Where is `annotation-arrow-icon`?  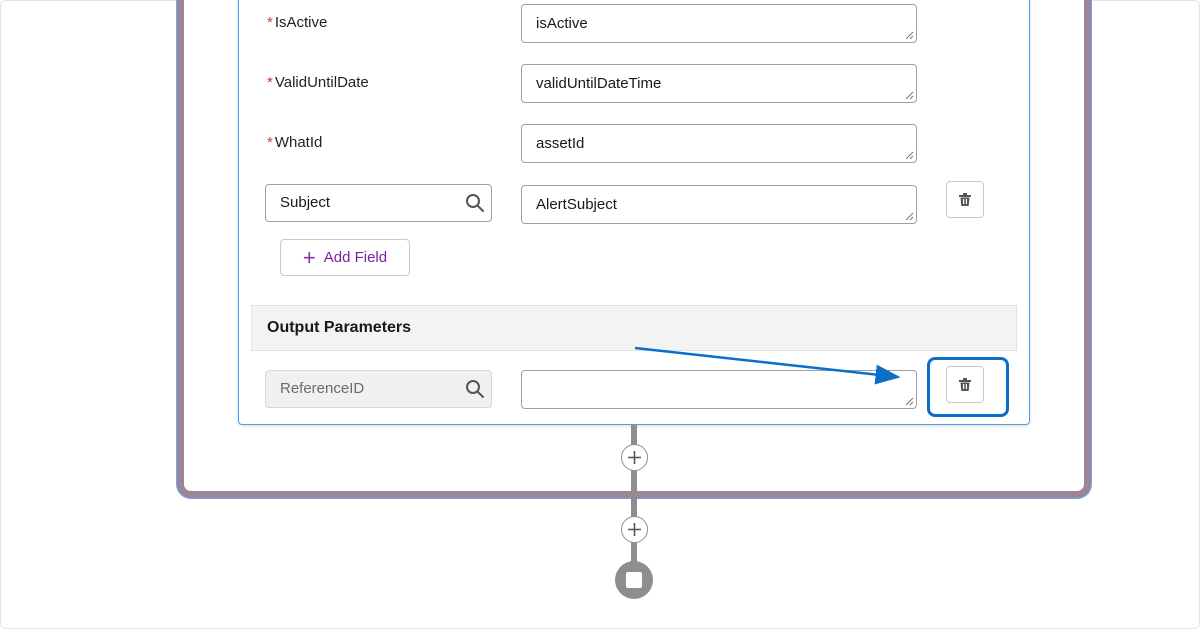 annotation-arrow-icon is located at coordinates (767, 365).